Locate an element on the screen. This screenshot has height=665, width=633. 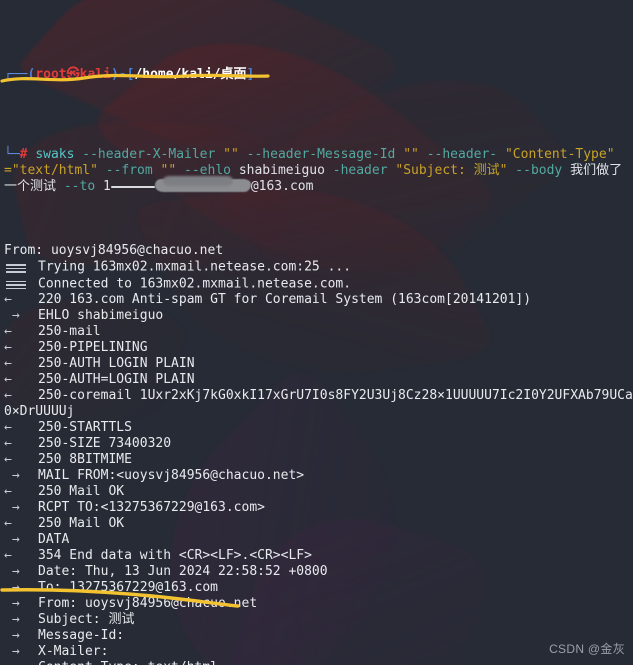
prompt-path: /home/kali/桌面 is located at coordinates (190, 74).